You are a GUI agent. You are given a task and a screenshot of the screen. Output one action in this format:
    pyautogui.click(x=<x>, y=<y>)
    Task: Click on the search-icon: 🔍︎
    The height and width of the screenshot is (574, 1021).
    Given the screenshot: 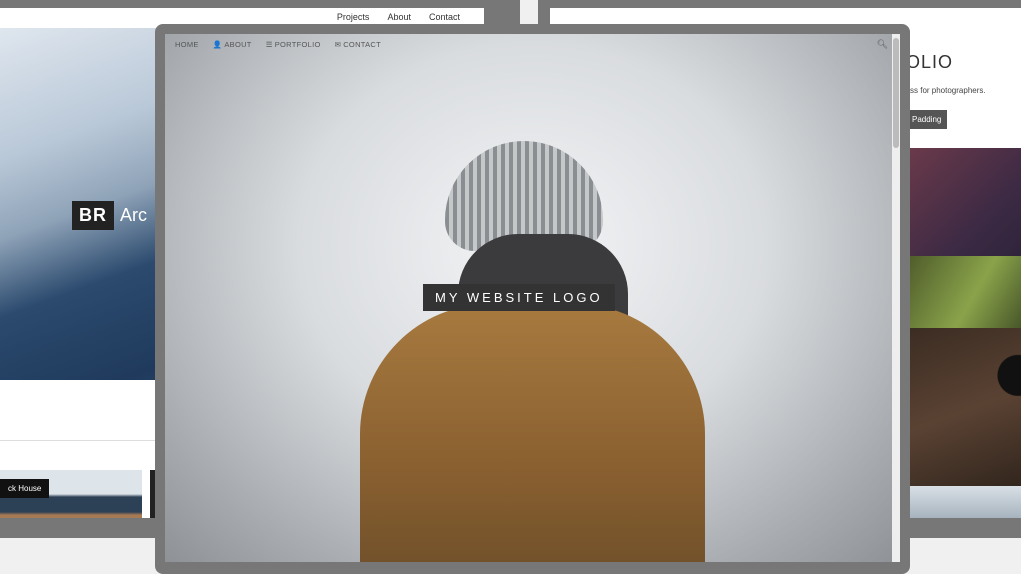 What is the action you would take?
    pyautogui.click(x=882, y=44)
    